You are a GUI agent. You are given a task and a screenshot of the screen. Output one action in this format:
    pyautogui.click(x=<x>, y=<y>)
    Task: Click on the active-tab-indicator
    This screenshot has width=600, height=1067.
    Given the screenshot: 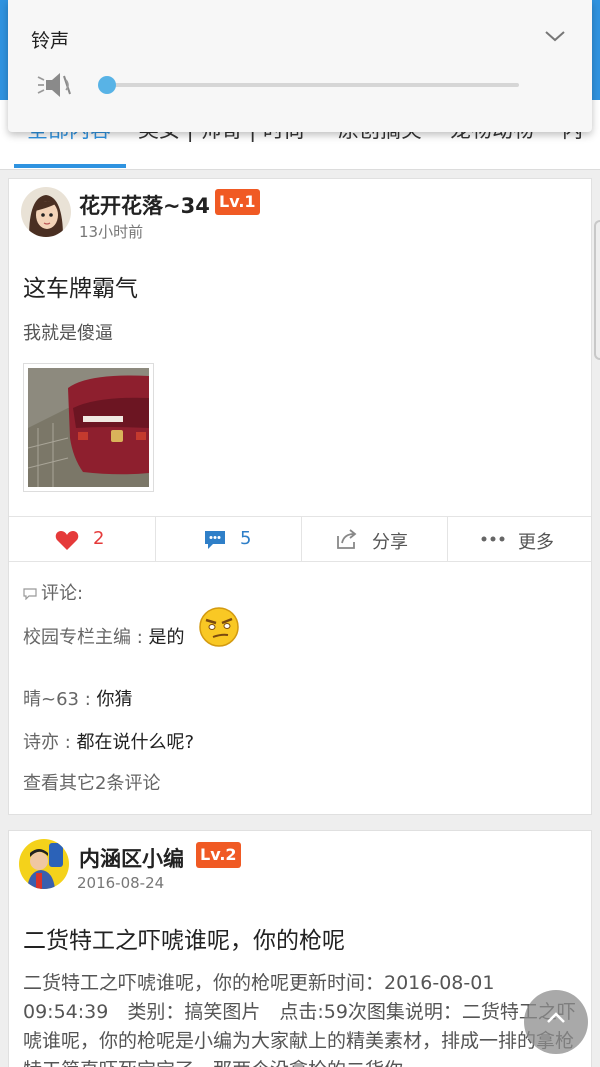 What is the action you would take?
    pyautogui.click(x=70, y=166)
    